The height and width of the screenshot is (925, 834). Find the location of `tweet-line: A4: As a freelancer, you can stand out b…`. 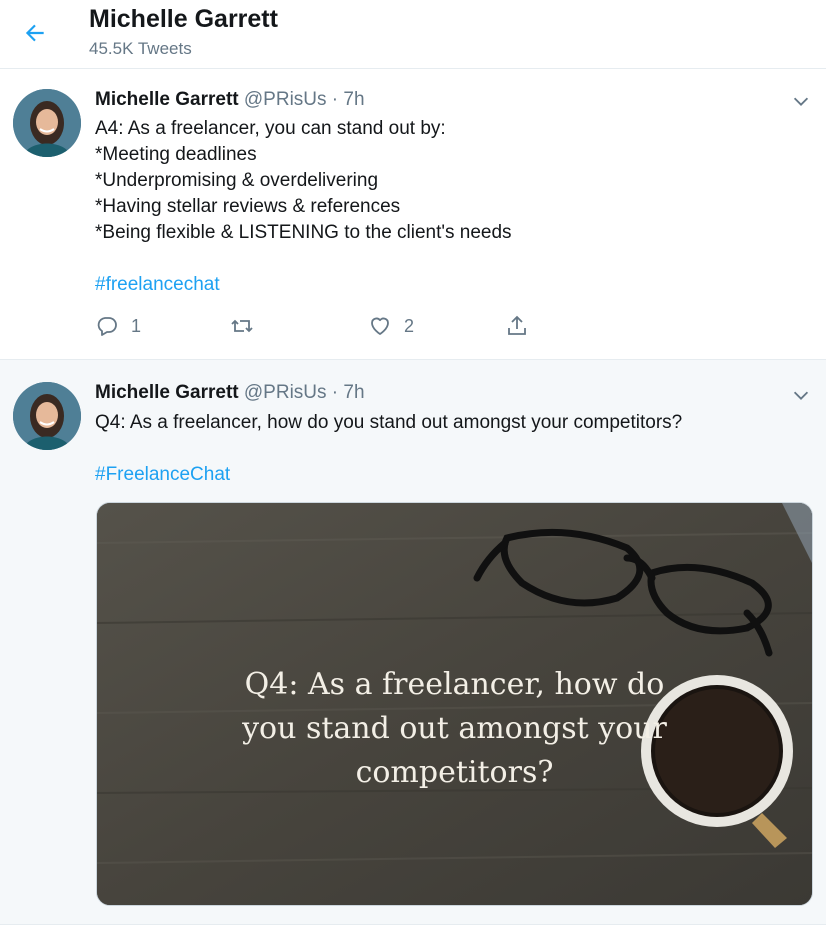

tweet-line: A4: As a freelancer, you can stand out b… is located at coordinates (270, 128).